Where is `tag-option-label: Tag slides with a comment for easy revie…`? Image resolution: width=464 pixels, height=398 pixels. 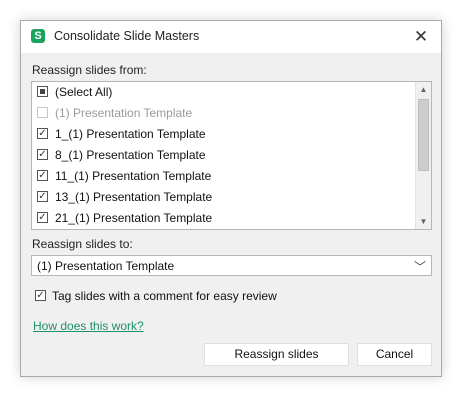 tag-option-label: Tag slides with a comment for easy revie… is located at coordinates (164, 296).